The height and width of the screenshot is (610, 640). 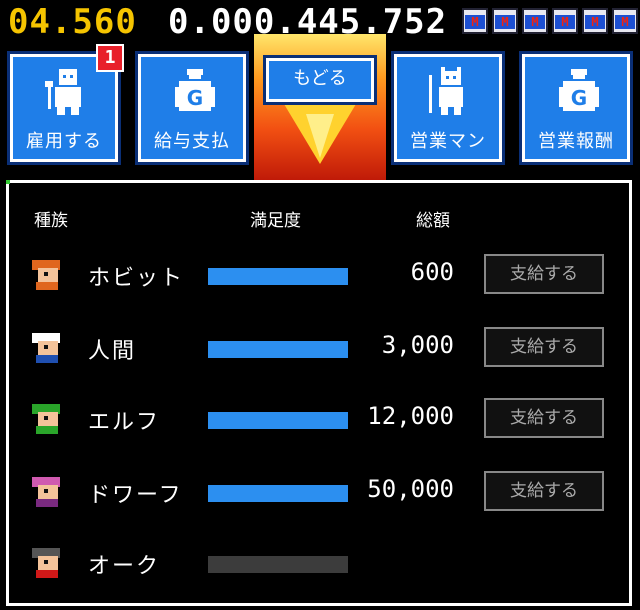 I want to click on race-name: エルフ, so click(x=124, y=422).